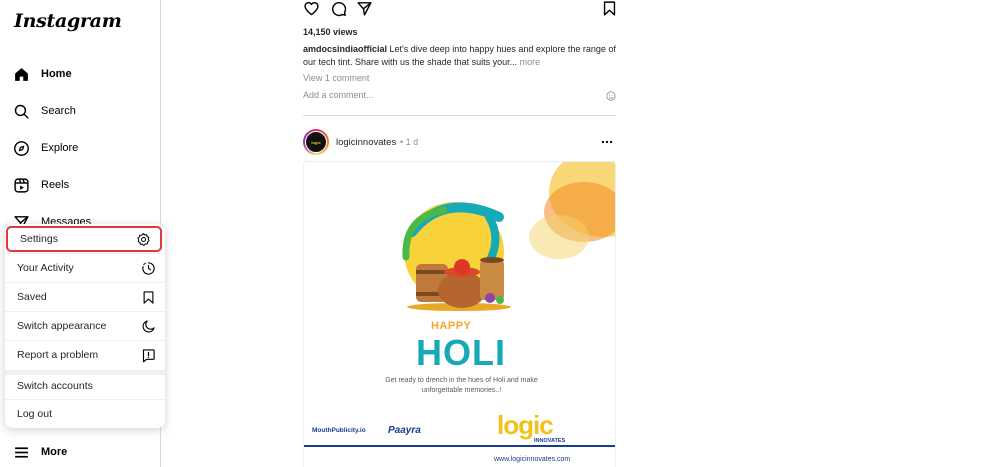  What do you see at coordinates (21, 185) in the screenshot?
I see `reels-icon` at bounding box center [21, 185].